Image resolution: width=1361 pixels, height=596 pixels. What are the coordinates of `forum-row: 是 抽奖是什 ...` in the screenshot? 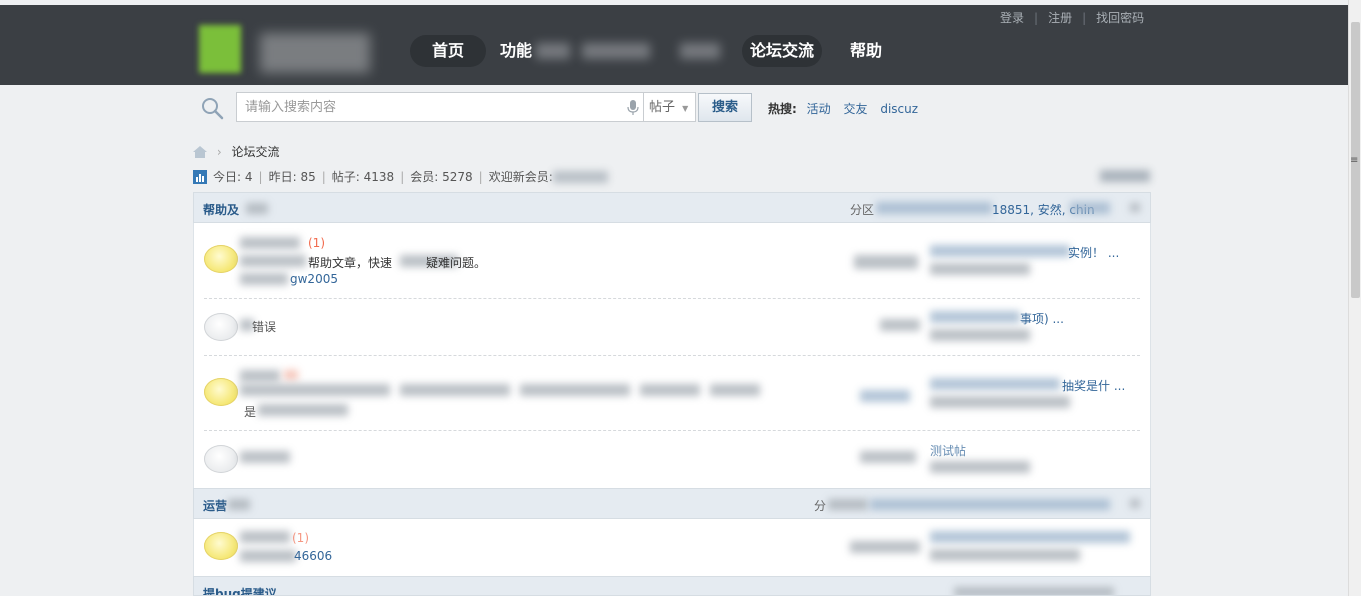 It's located at (672, 393).